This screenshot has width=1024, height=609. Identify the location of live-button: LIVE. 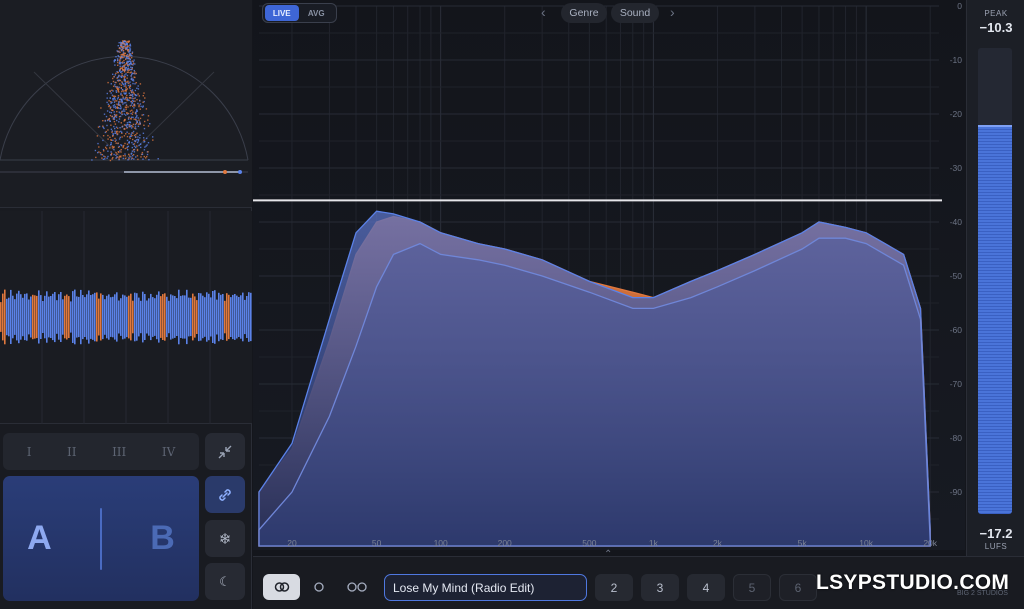
(282, 13).